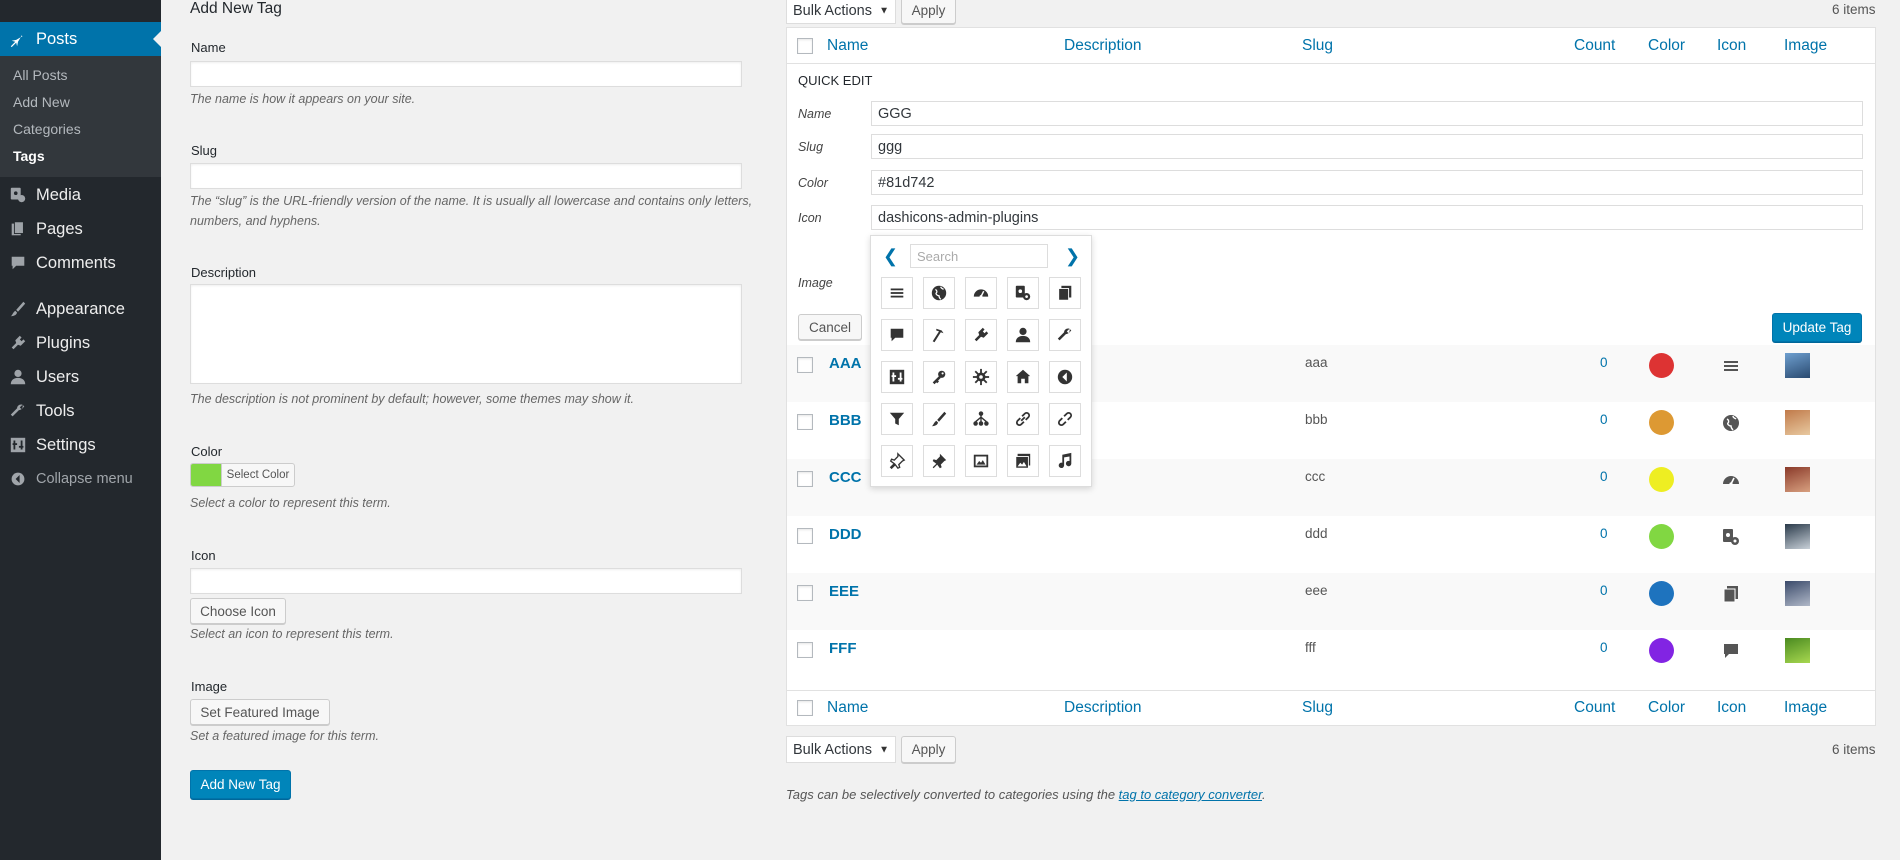 This screenshot has height=860, width=1900. What do you see at coordinates (847, 46) in the screenshot?
I see `column-name-header: Name` at bounding box center [847, 46].